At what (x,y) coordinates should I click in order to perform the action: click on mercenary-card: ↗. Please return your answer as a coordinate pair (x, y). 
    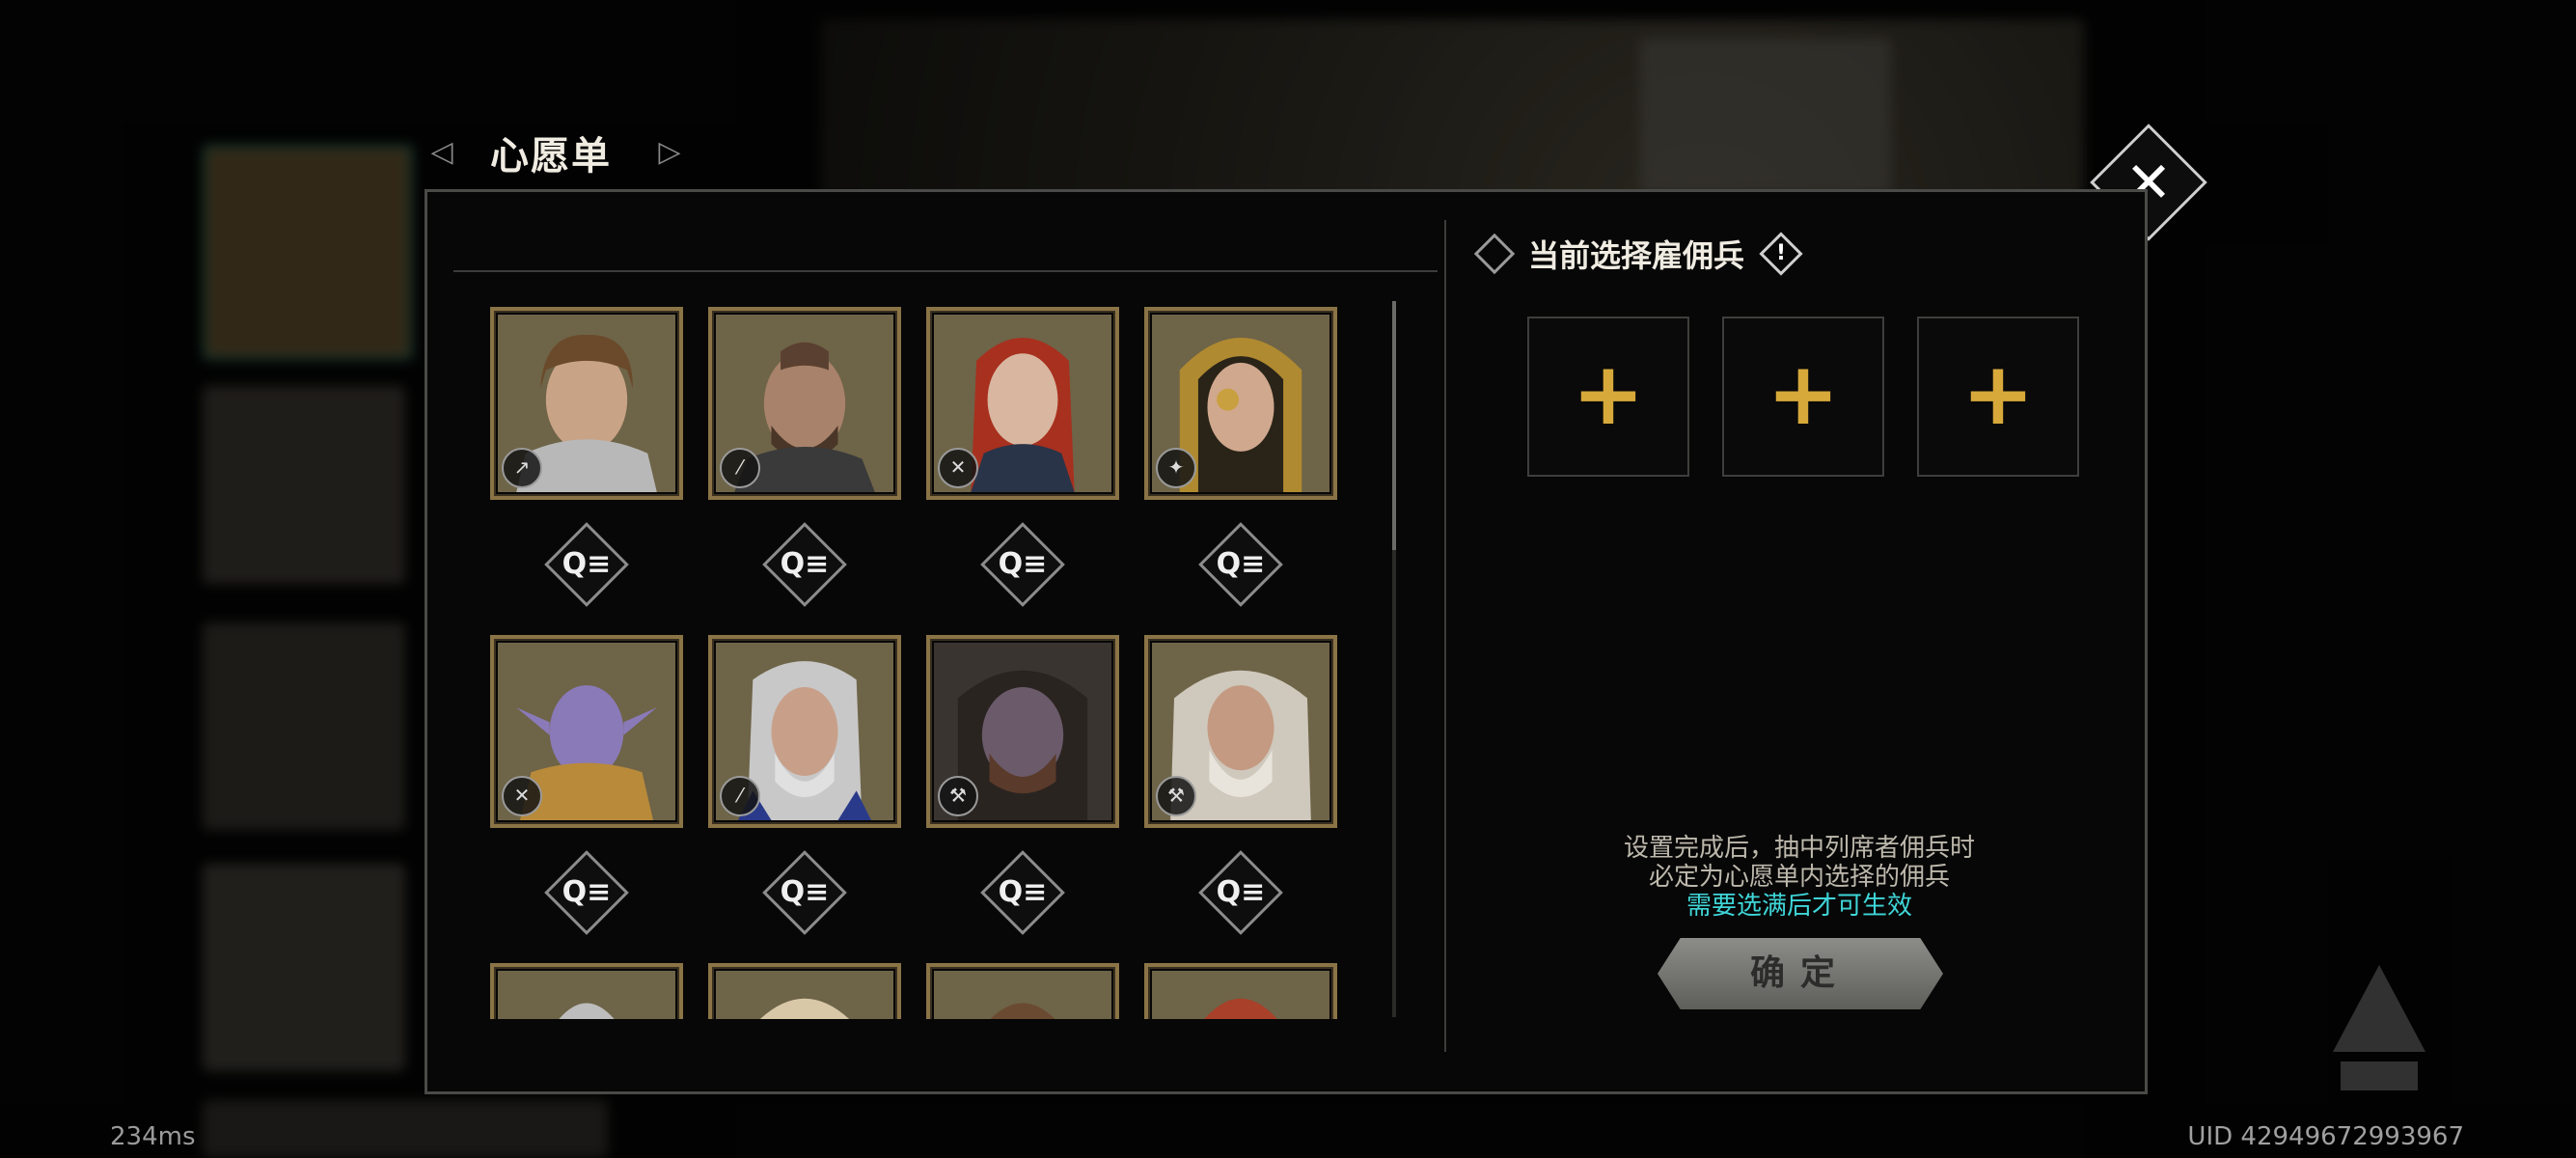
    Looking at the image, I should click on (587, 403).